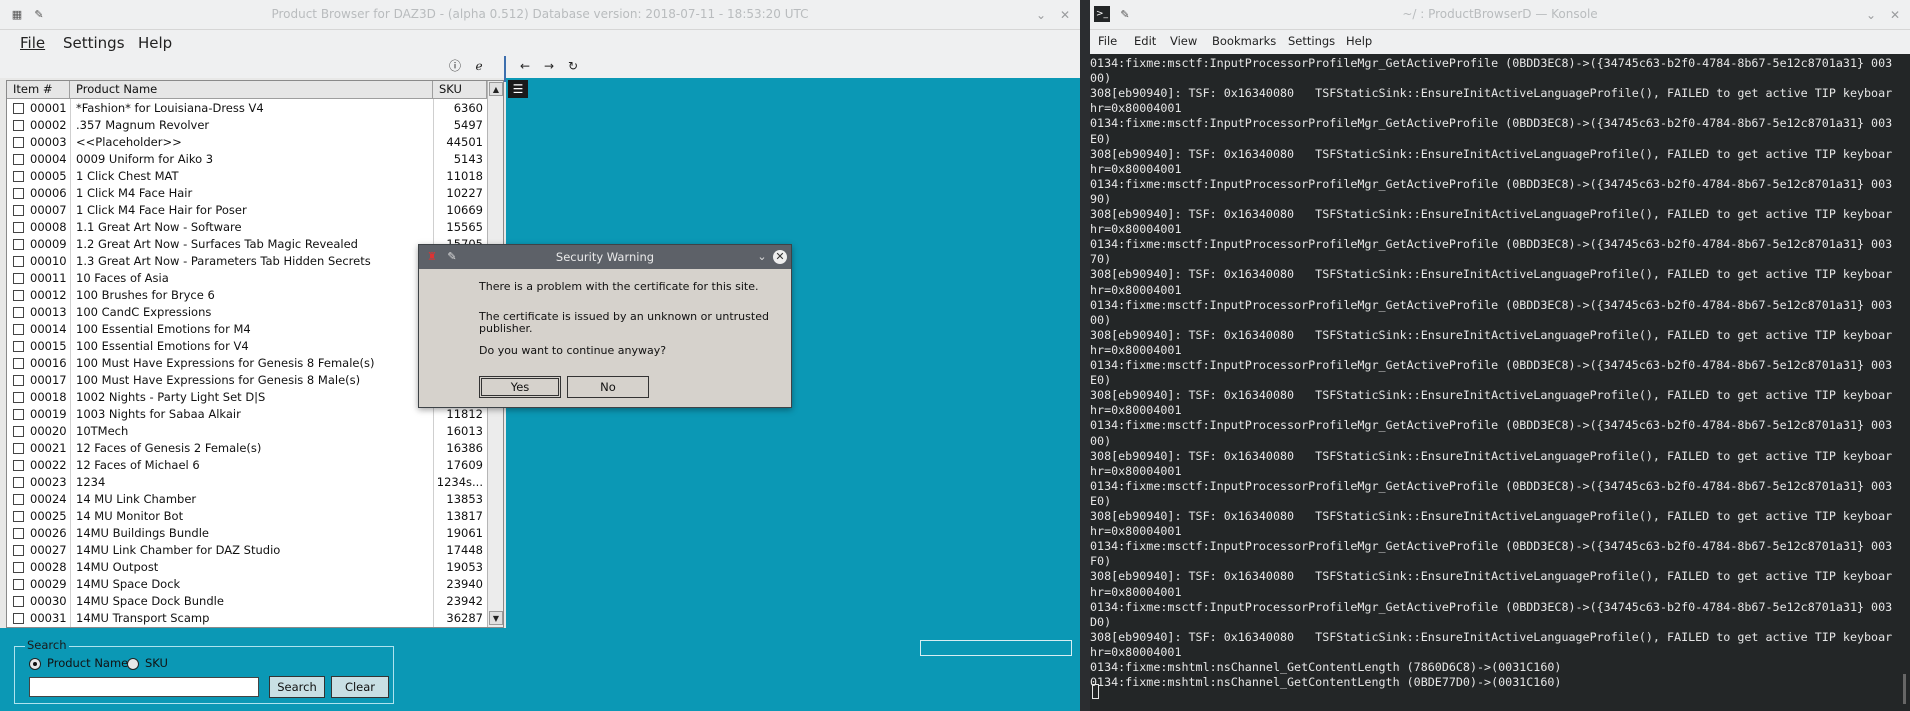  What do you see at coordinates (247, 346) in the screenshot?
I see `table-row: 00015 100 Essential Emotions for V4` at bounding box center [247, 346].